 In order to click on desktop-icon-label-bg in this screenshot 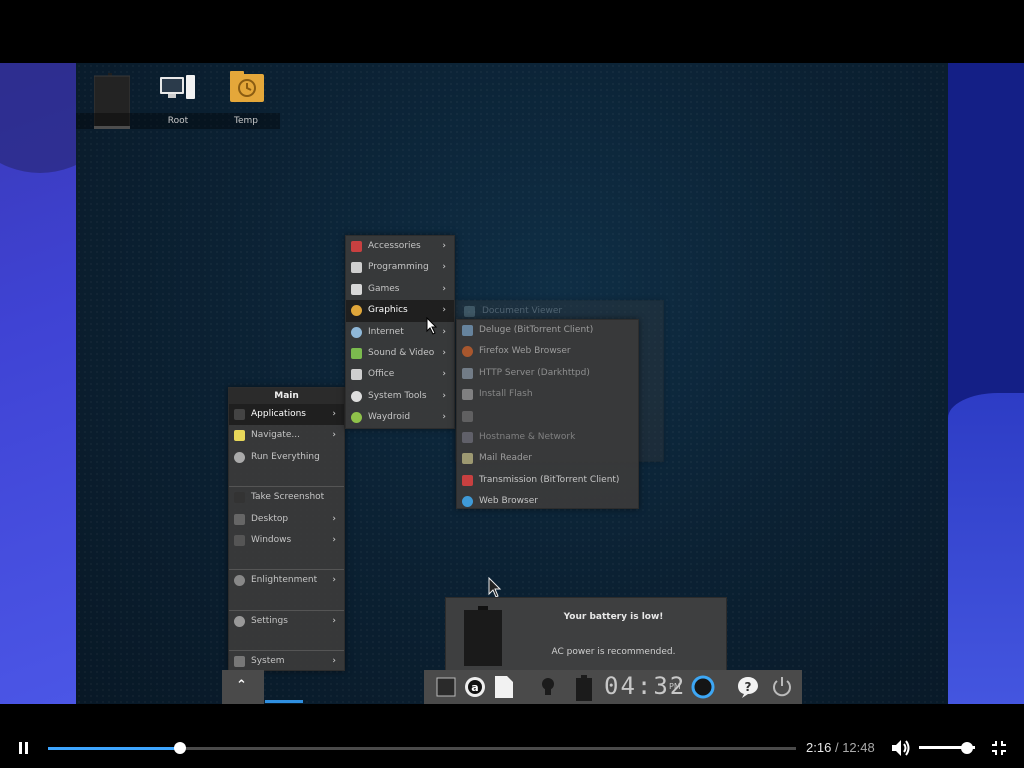, I will do `click(110, 121)`.